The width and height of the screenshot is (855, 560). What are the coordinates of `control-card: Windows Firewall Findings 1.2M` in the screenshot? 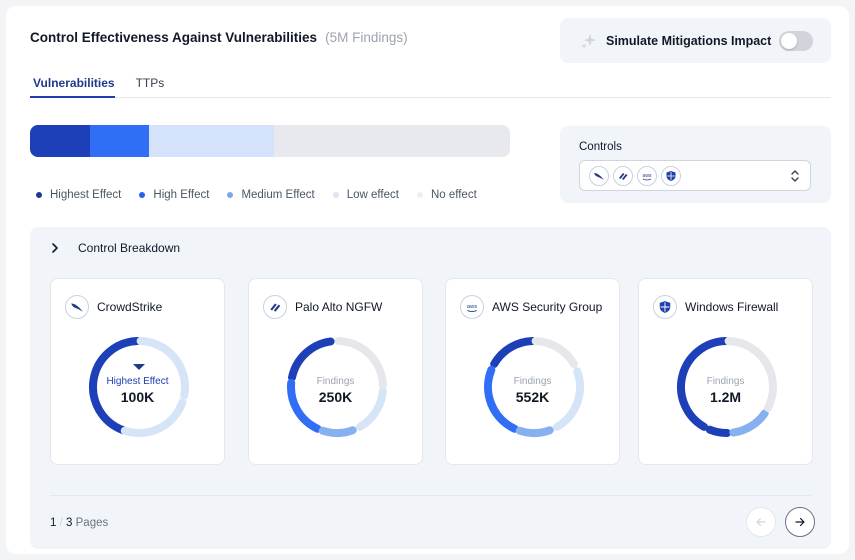 It's located at (725, 371).